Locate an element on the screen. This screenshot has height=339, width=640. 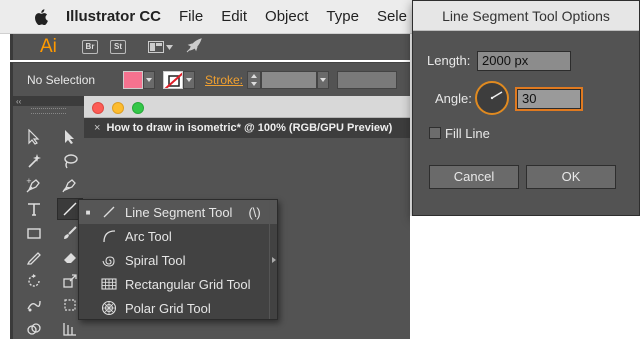
rectangle-icon is located at coordinates (34, 233).